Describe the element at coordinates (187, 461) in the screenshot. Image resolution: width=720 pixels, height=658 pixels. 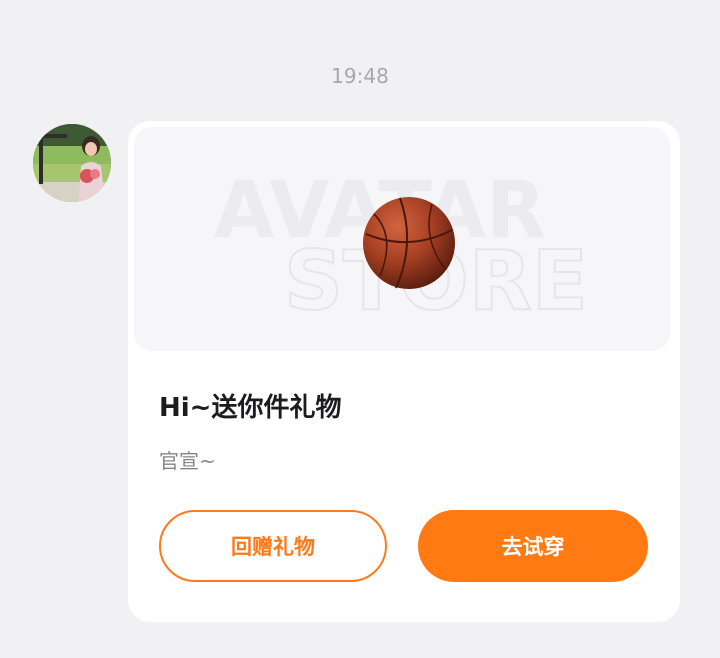
I see `gift-subtitle: 官宣~` at that location.